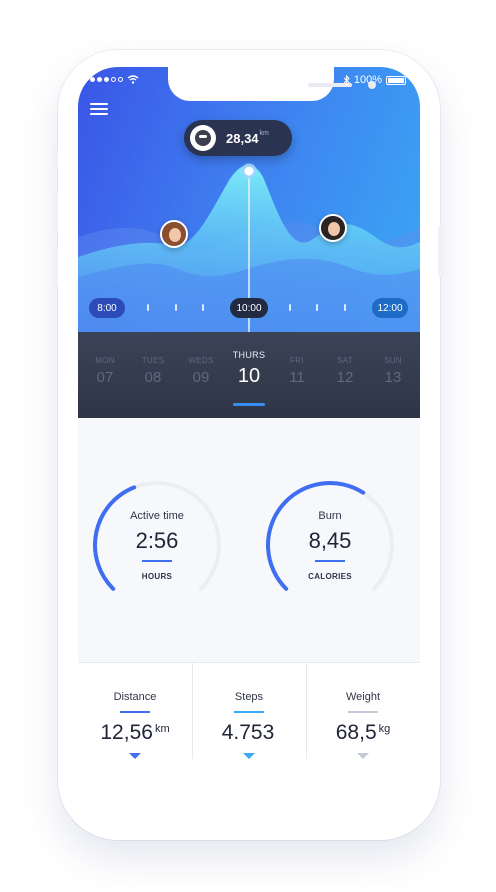 The image size is (496, 892). I want to click on status-right: 100%, so click(374, 80).